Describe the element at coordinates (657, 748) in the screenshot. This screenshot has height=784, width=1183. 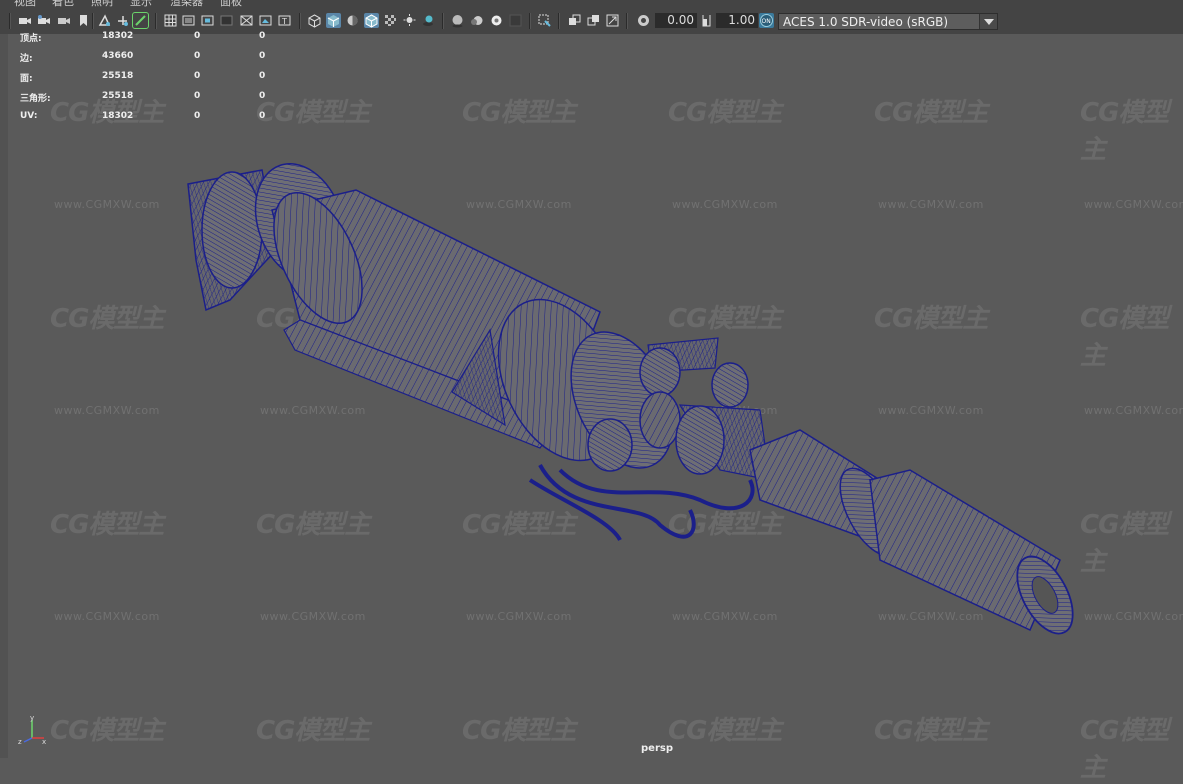
I see `camera-label: persp` at that location.